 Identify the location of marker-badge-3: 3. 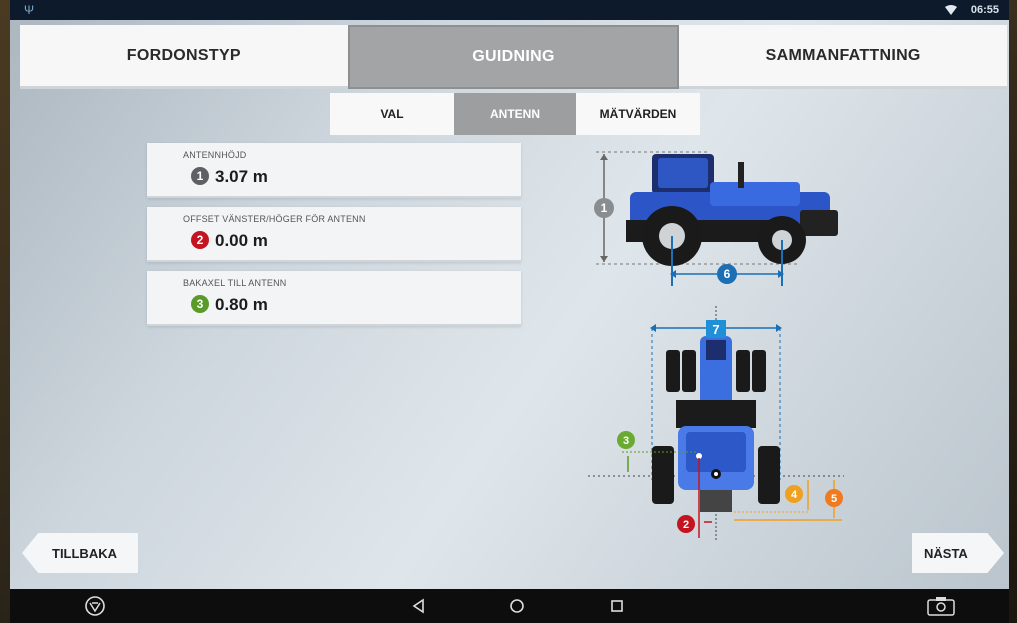
(200, 304).